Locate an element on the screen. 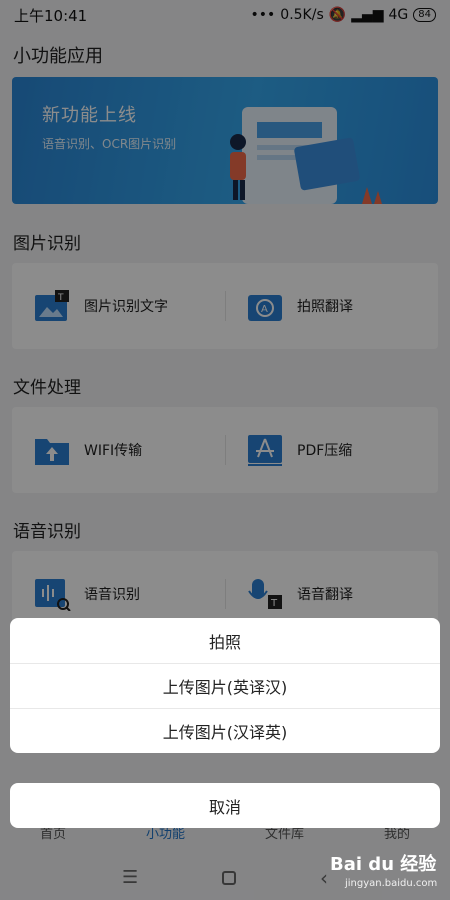 This screenshot has height=900, width=450. option-upload-en-to-zh: 上传图片(英译汉) is located at coordinates (225, 685).